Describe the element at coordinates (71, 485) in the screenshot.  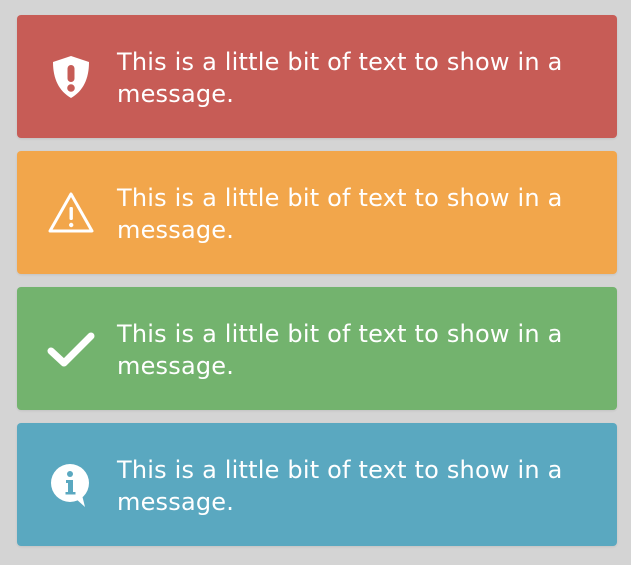
I see `info-bubble-icon` at that location.